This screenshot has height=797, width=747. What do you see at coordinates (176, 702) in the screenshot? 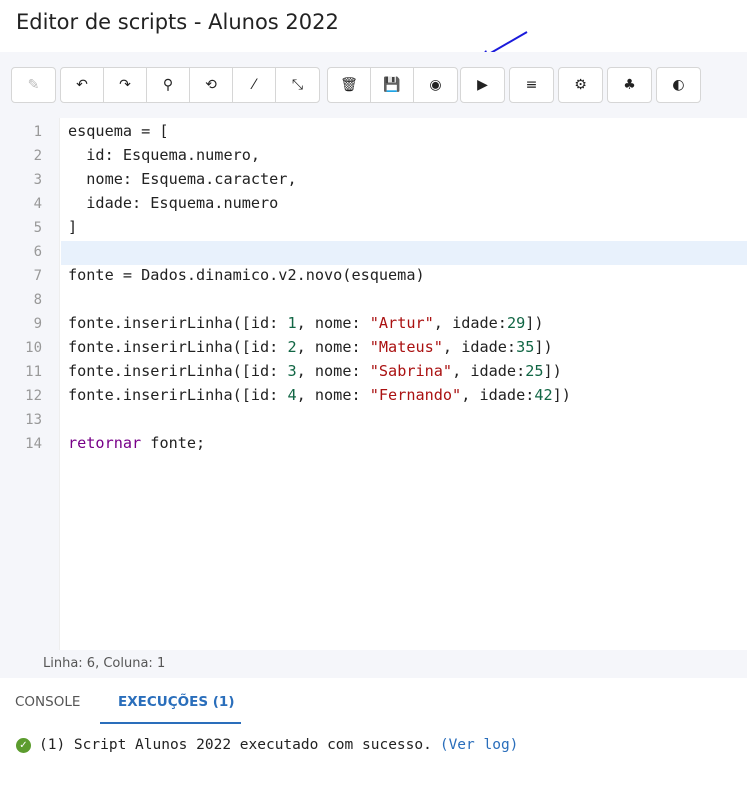
I see `tab-executions: EXECUÇÕES (1)` at bounding box center [176, 702].